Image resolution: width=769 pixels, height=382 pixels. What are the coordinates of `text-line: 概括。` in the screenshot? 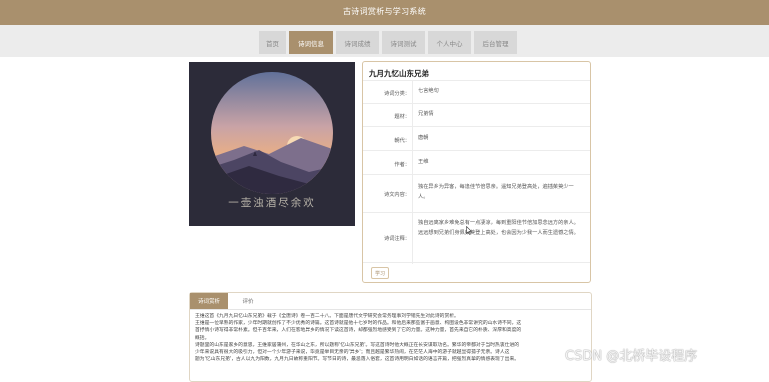 It's located at (202, 338).